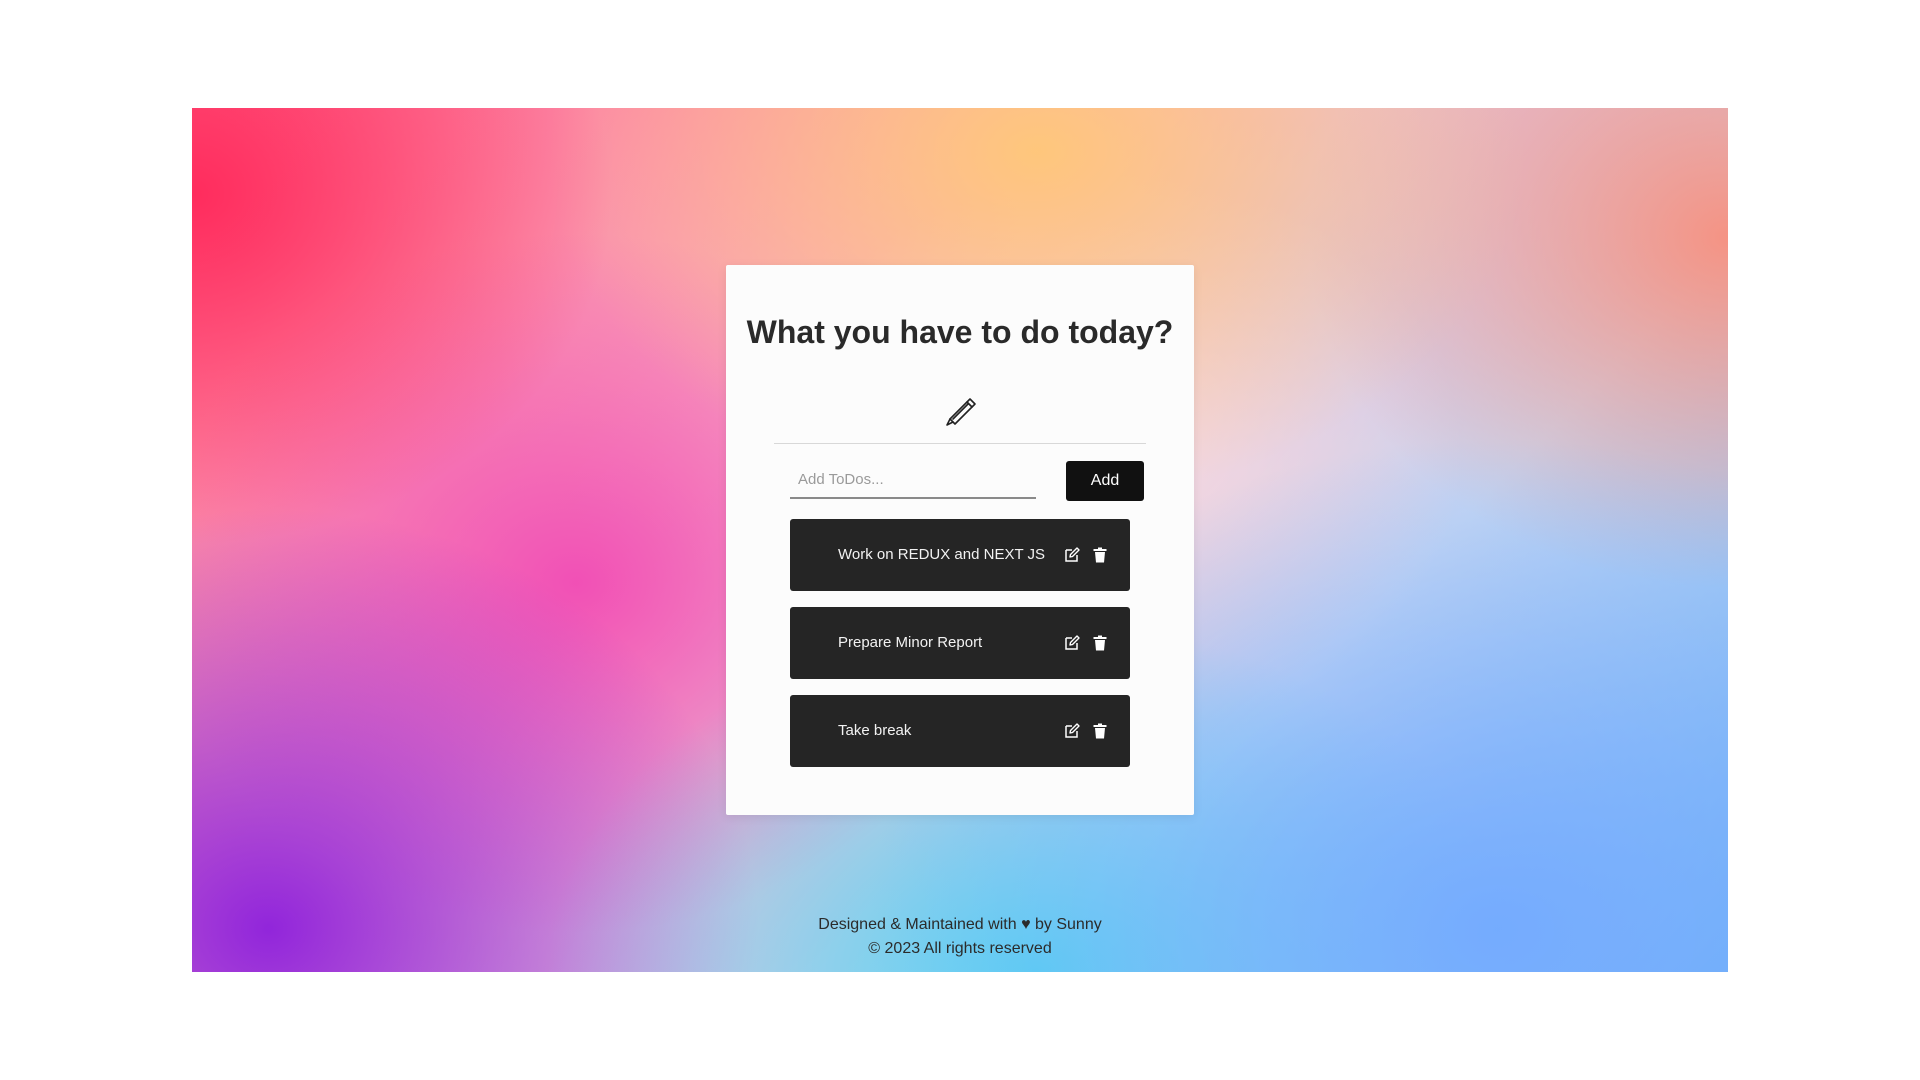  What do you see at coordinates (913, 480) in the screenshot?
I see `add-todo-input` at bounding box center [913, 480].